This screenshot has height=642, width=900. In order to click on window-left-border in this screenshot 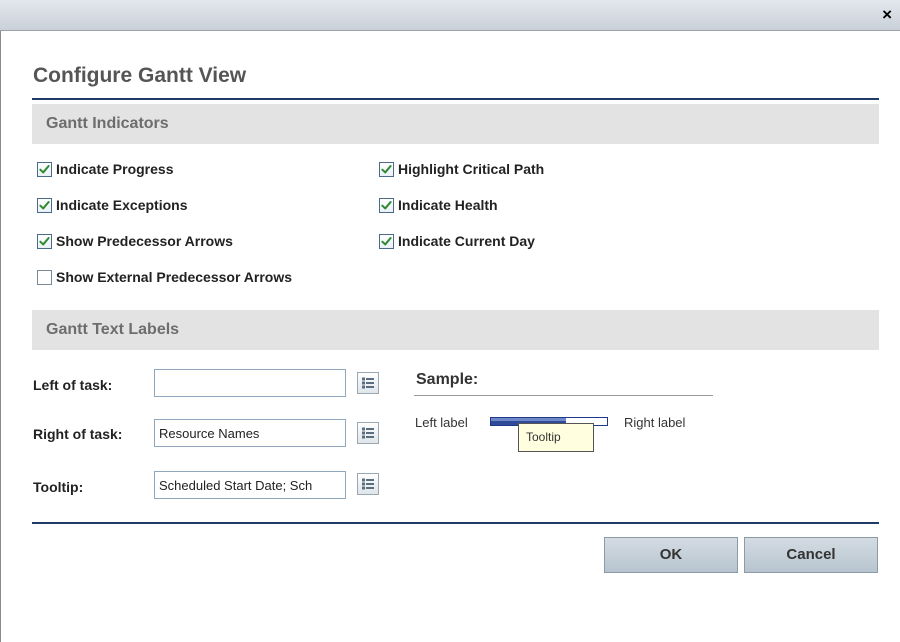, I will do `click(0, 321)`.